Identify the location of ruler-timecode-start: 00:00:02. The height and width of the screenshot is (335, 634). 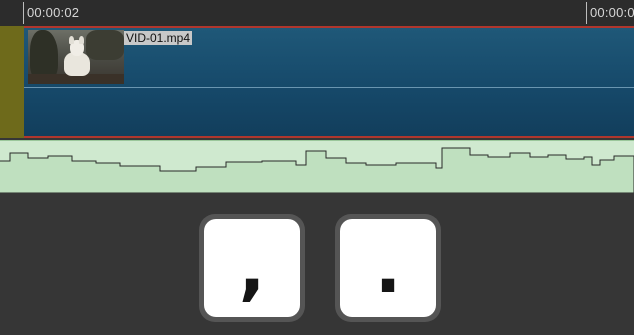
(53, 12).